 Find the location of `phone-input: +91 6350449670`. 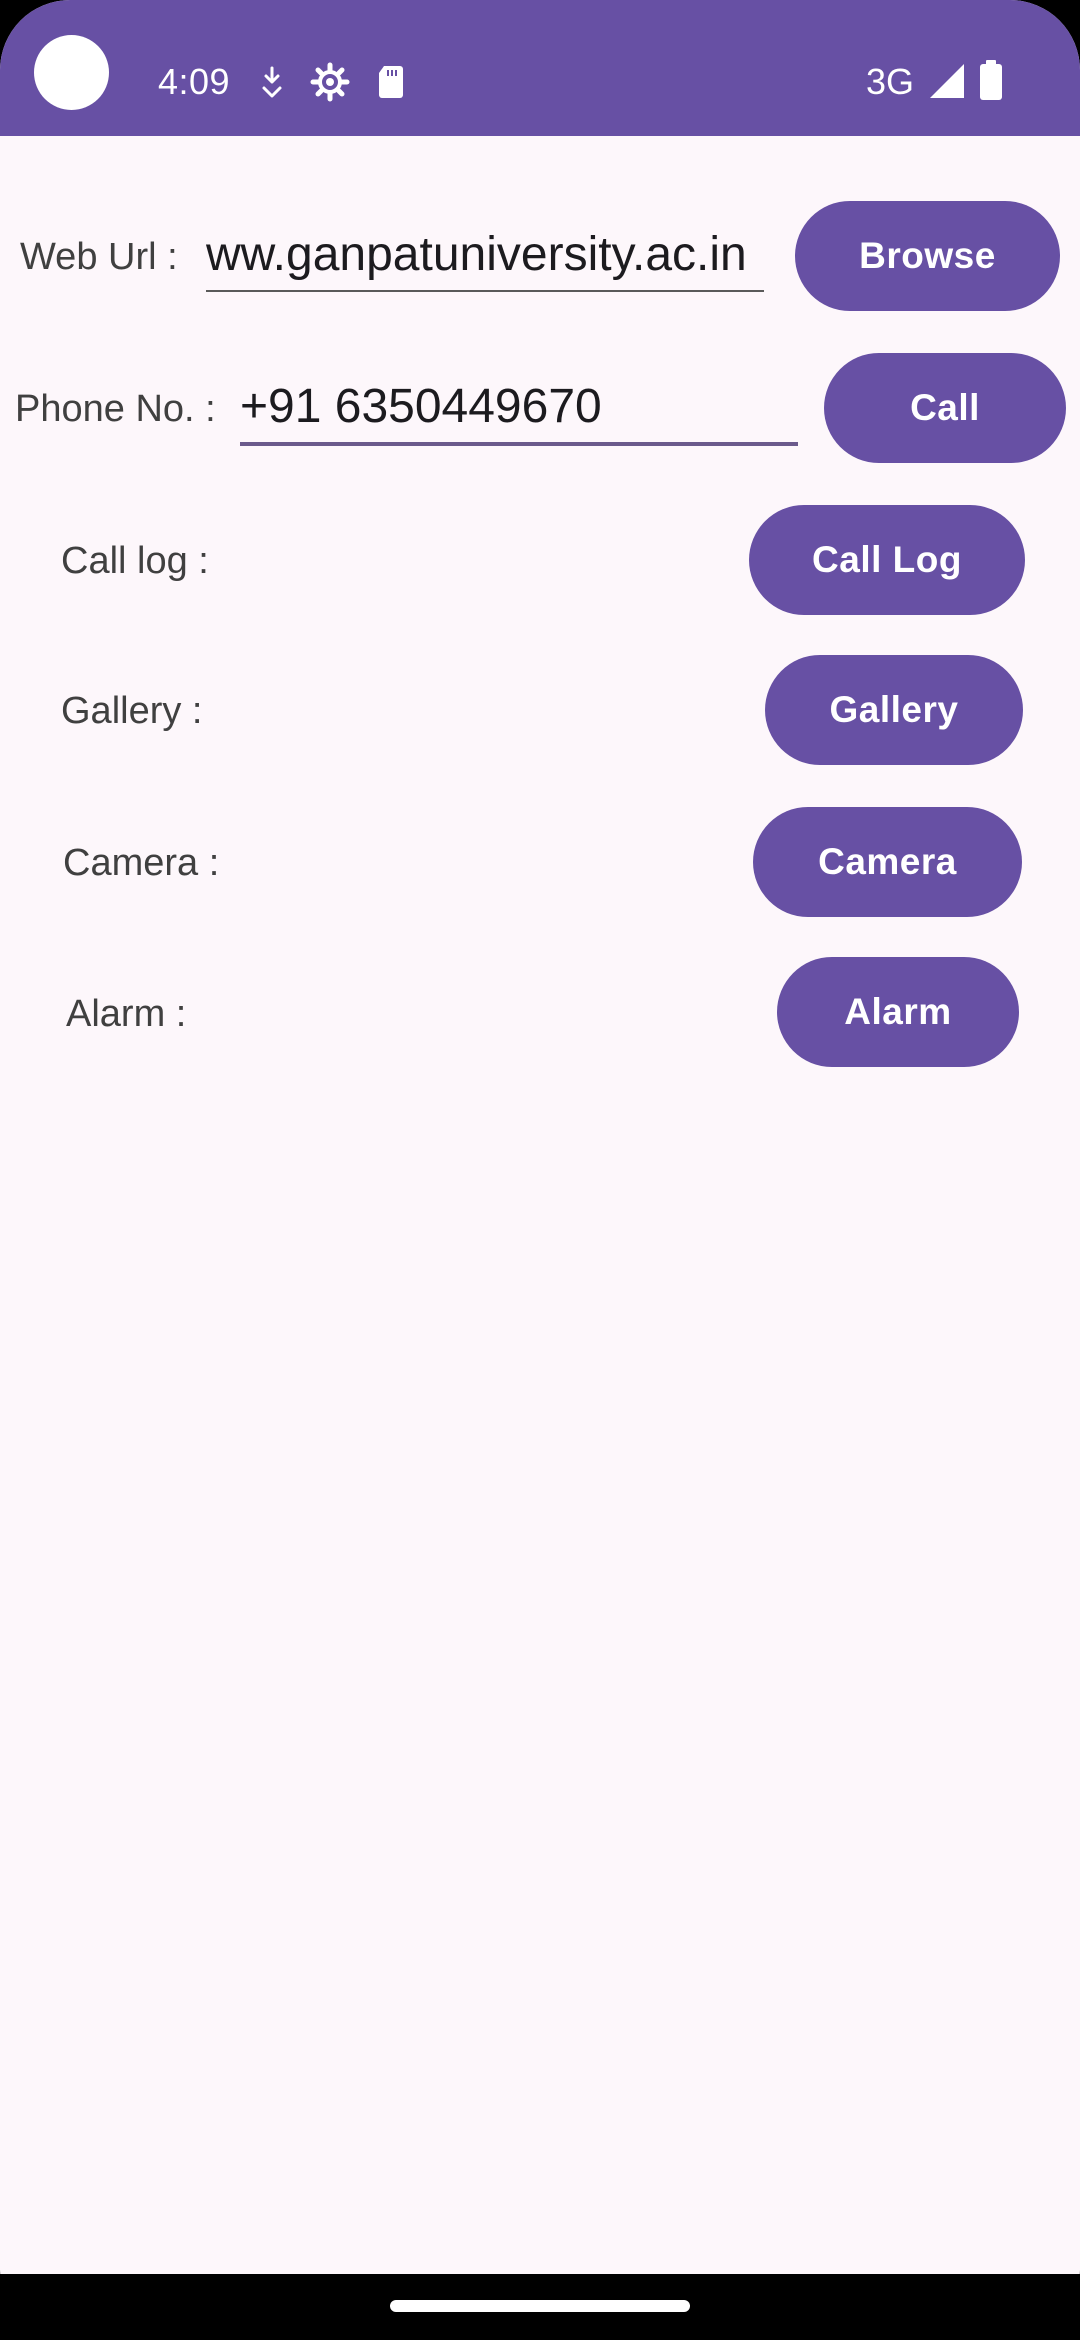

phone-input: +91 6350449670 is located at coordinates (518, 407).